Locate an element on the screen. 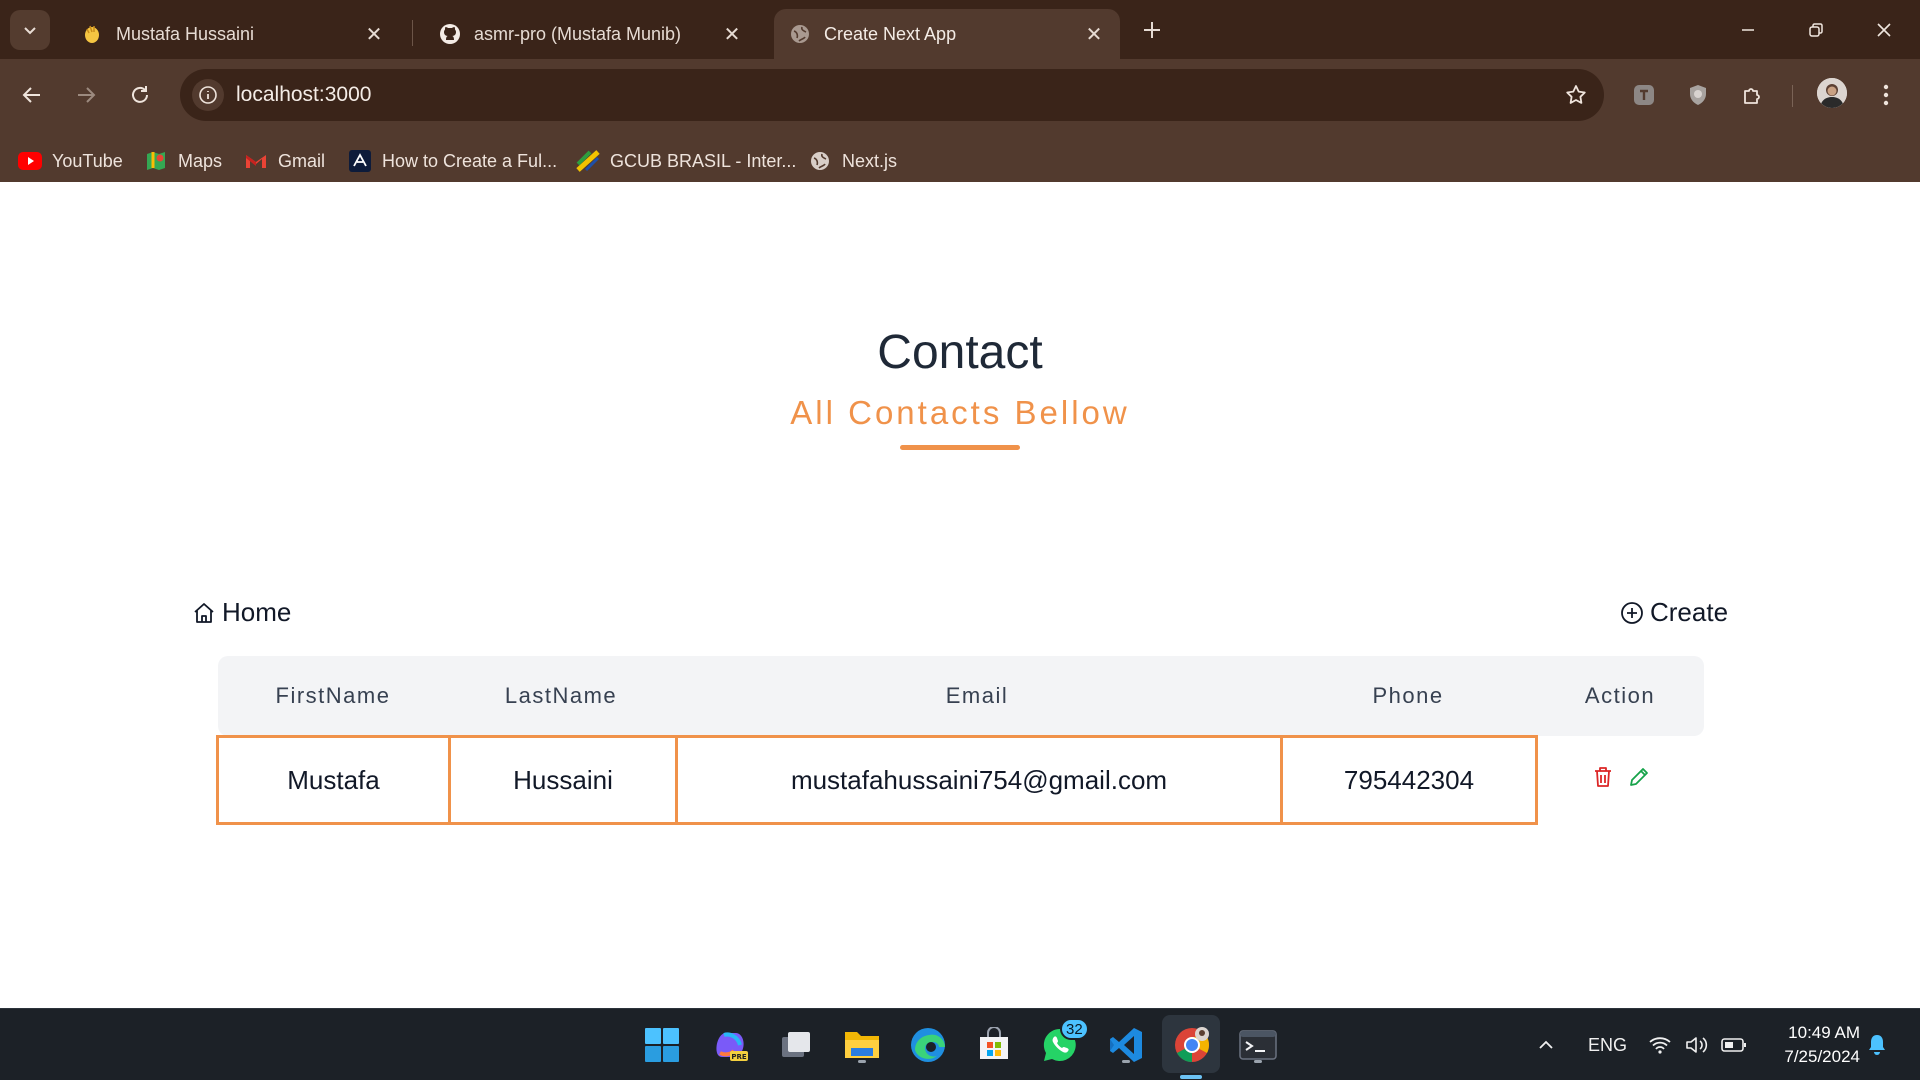 The image size is (1920, 1080). windows-start-icon is located at coordinates (662, 1045).